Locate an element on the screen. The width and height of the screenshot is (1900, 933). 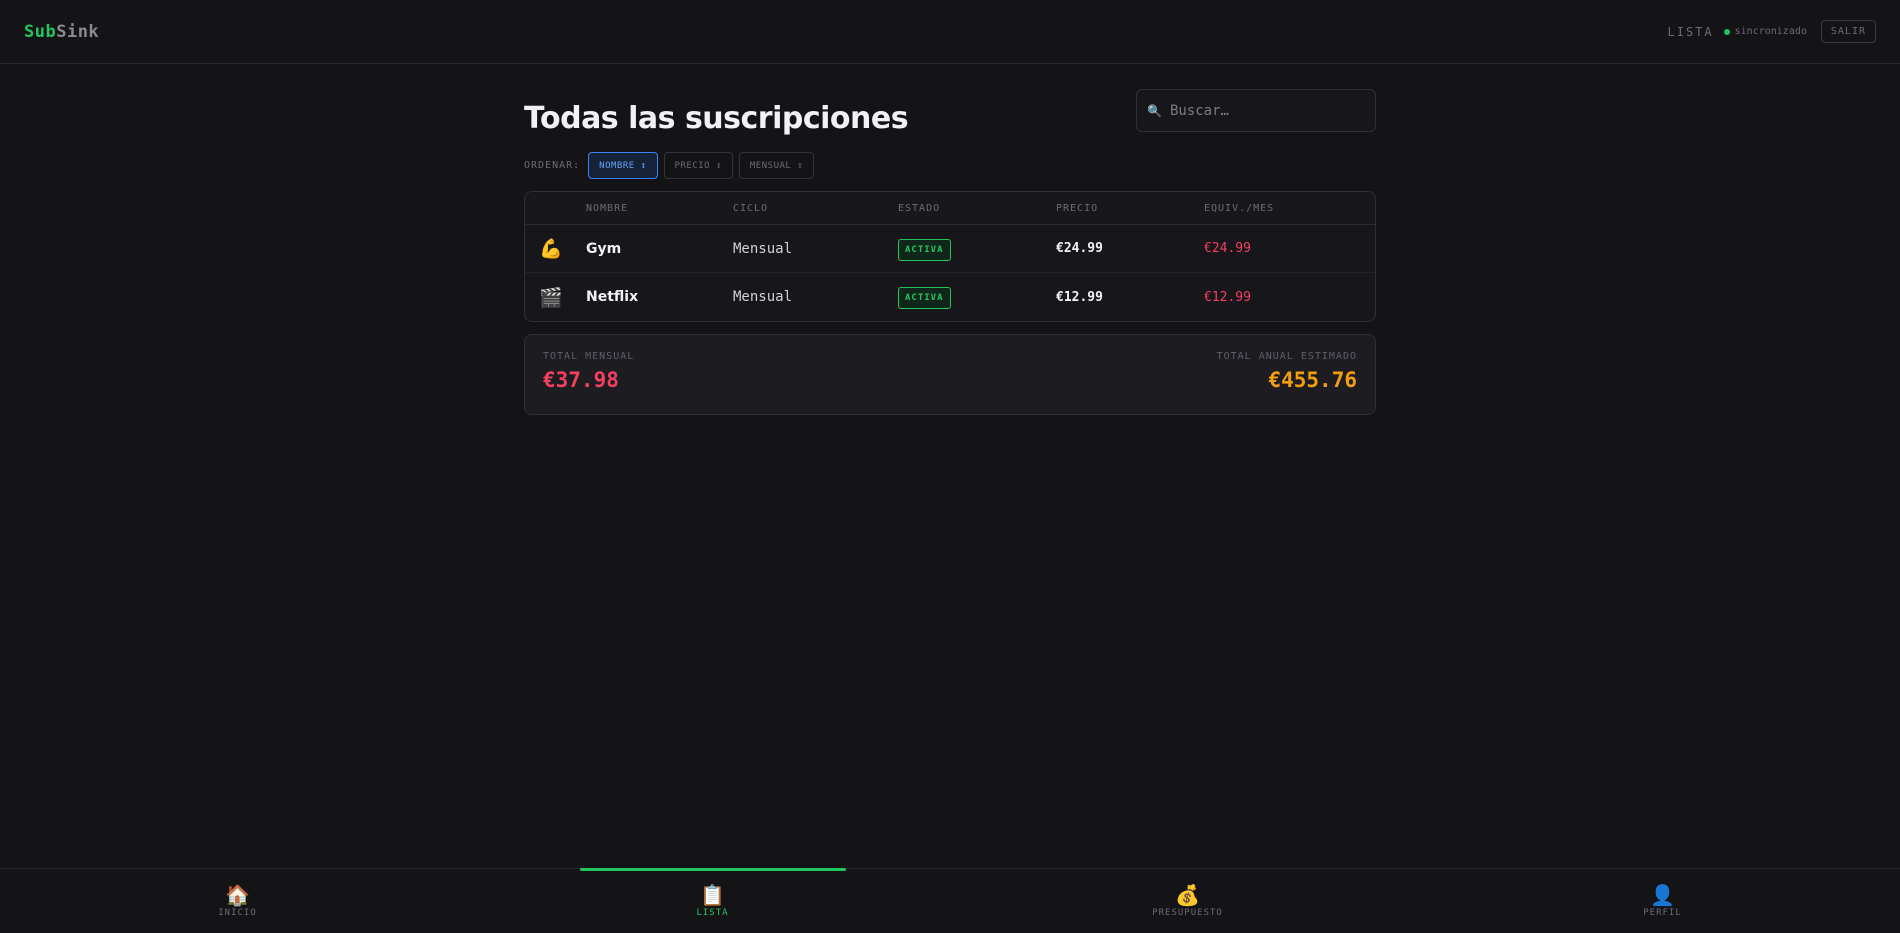
column-header-status: ESTADO is located at coordinates (977, 208).